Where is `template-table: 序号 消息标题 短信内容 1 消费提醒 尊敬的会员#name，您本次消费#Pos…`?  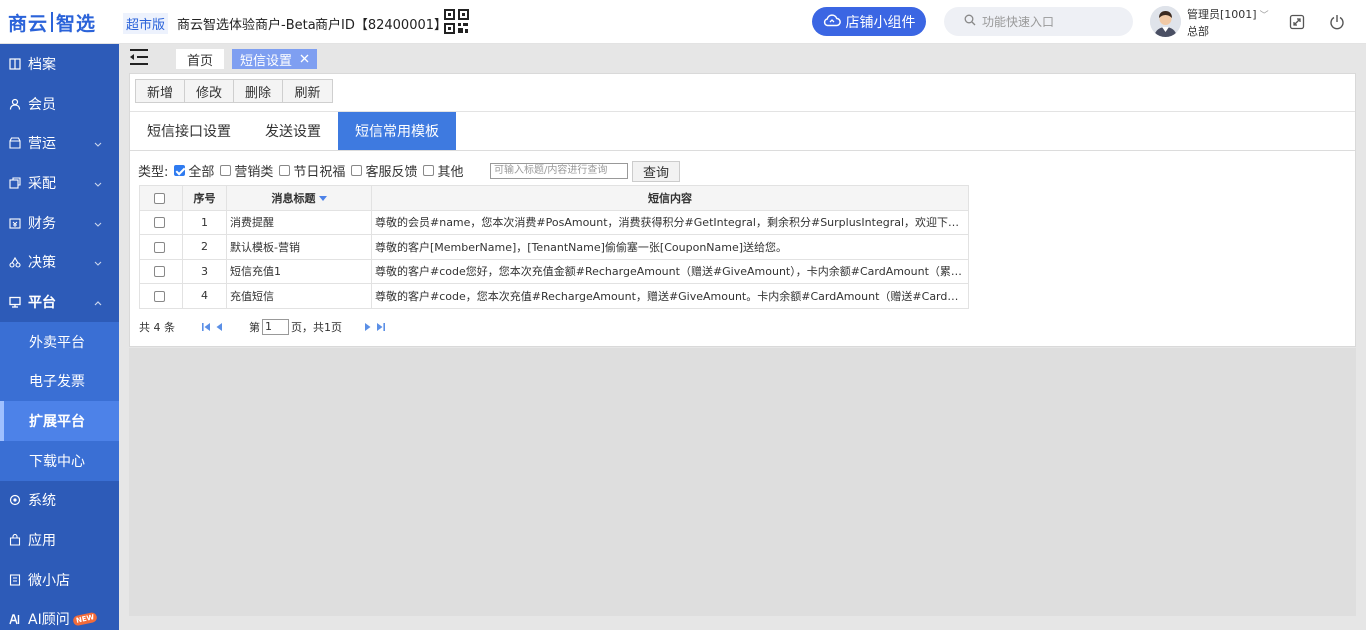
template-table: 序号 消息标题 短信内容 1 消费提醒 尊敬的会员#name，您本次消费#Pos… is located at coordinates (554, 247).